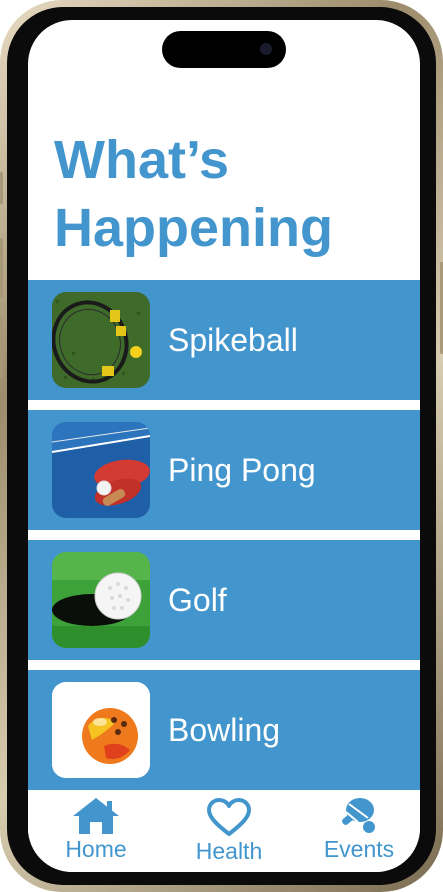  Describe the element at coordinates (358, 815) in the screenshot. I see `ping-pong-icon` at that location.